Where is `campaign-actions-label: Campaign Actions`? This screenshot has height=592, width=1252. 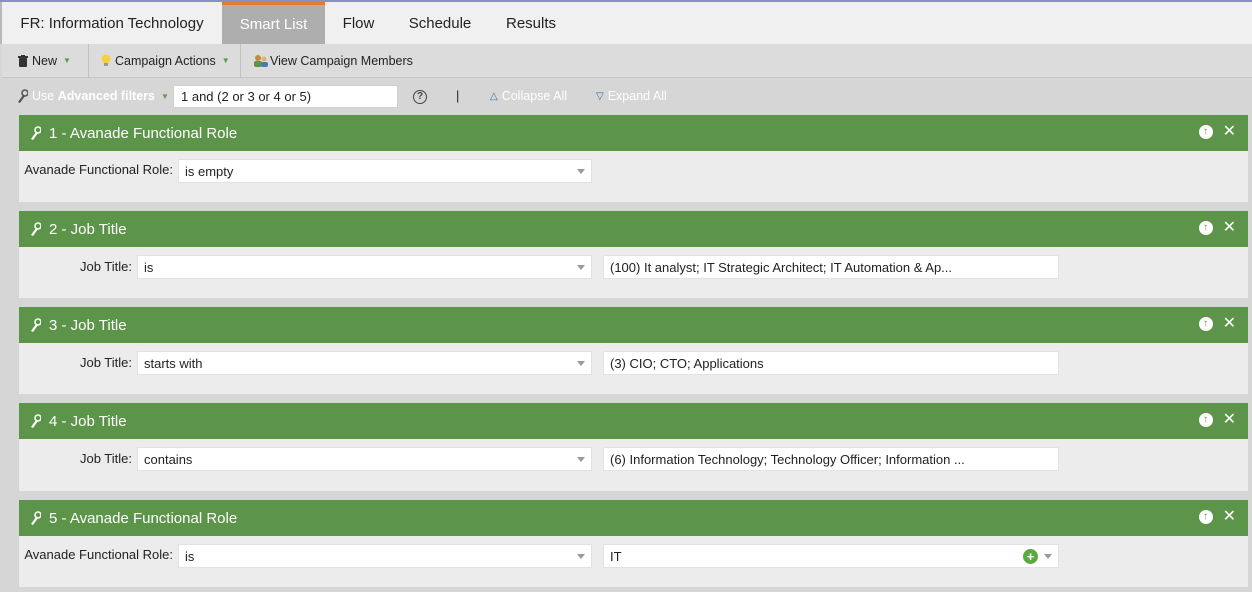
campaign-actions-label: Campaign Actions is located at coordinates (165, 60).